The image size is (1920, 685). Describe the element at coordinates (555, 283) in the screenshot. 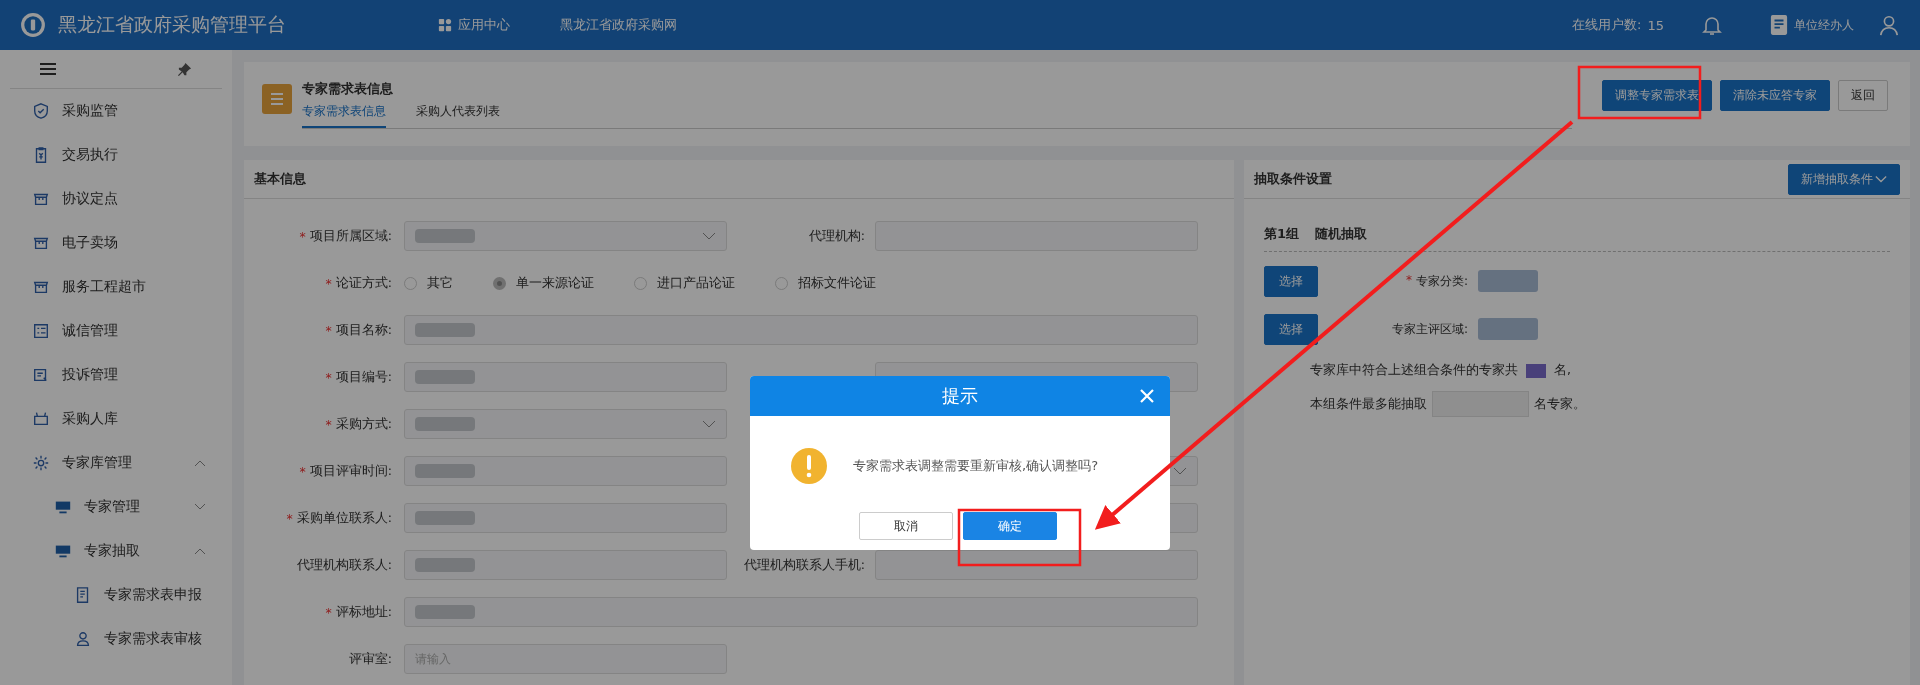

I see `radio-label: 单一来源论证` at that location.